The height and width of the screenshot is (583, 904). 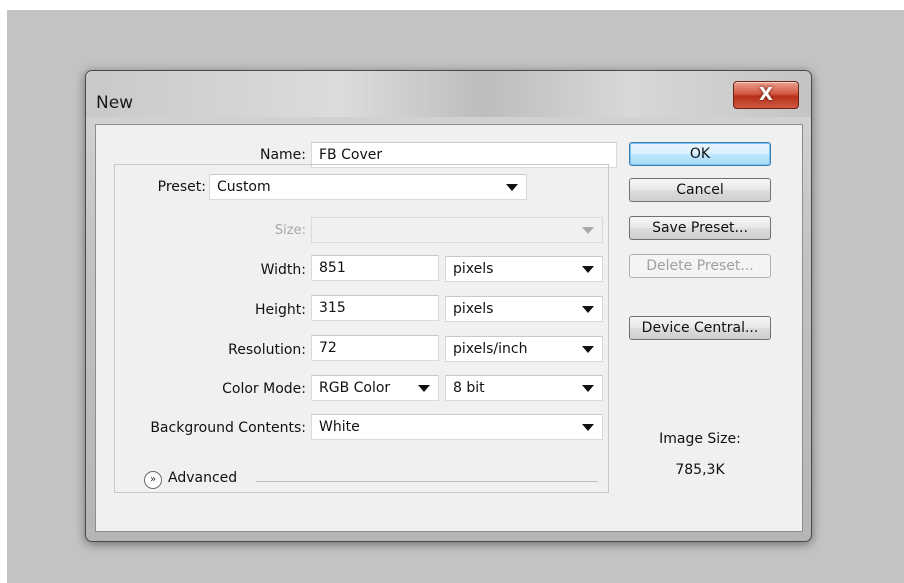 What do you see at coordinates (700, 190) in the screenshot?
I see `cancel-button: Cancel` at bounding box center [700, 190].